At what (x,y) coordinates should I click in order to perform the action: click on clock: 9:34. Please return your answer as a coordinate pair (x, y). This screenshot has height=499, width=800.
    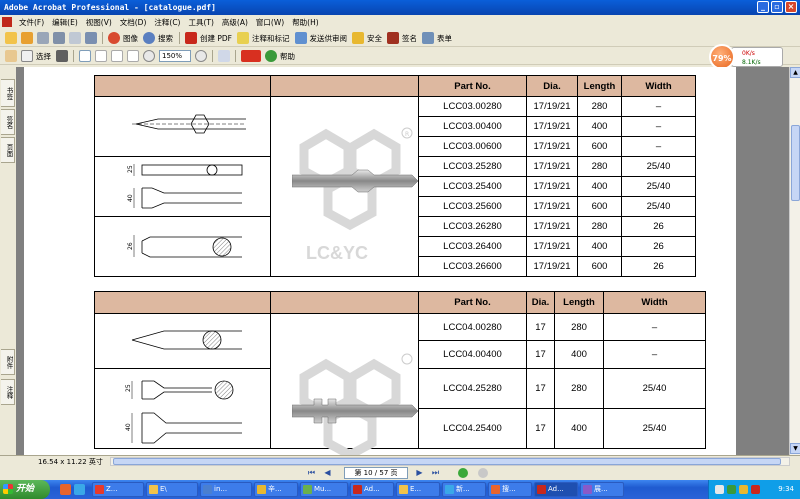
    Looking at the image, I should click on (786, 489).